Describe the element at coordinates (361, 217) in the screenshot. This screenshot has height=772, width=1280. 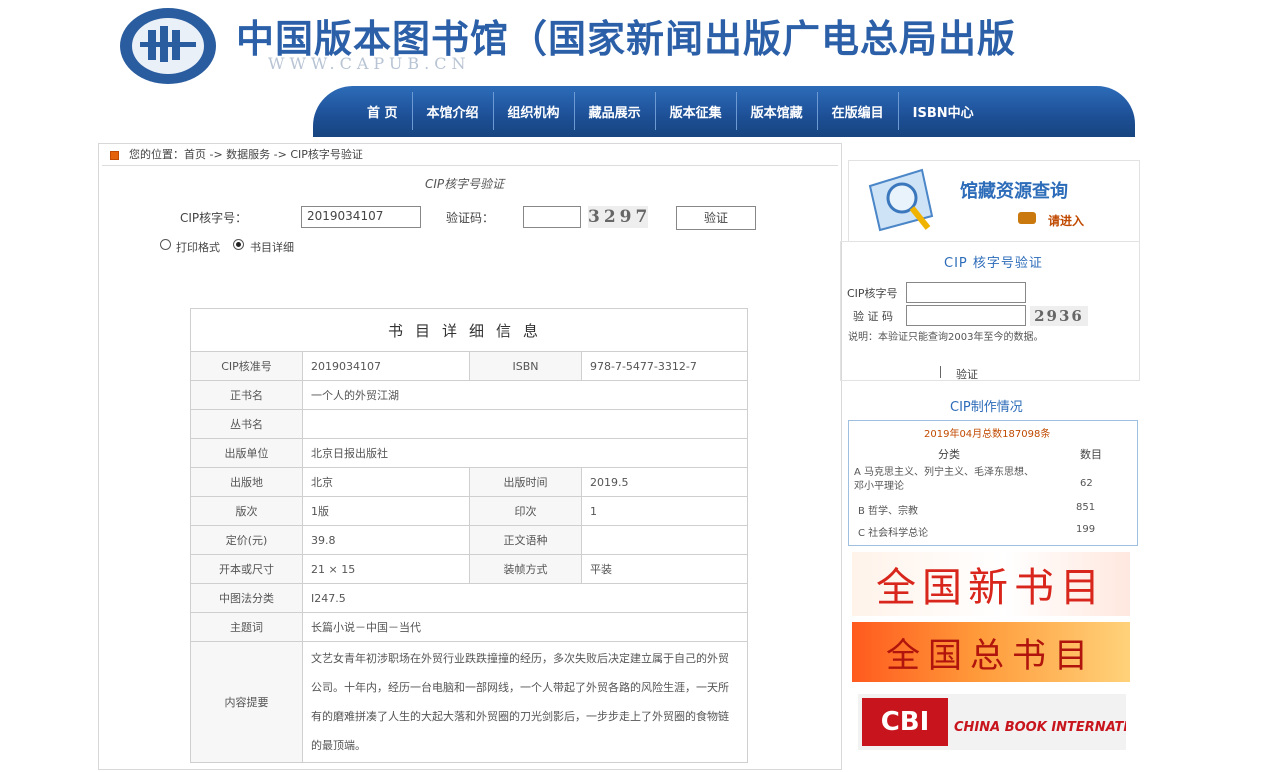
I see `cip-number-input: 2019034107` at that location.